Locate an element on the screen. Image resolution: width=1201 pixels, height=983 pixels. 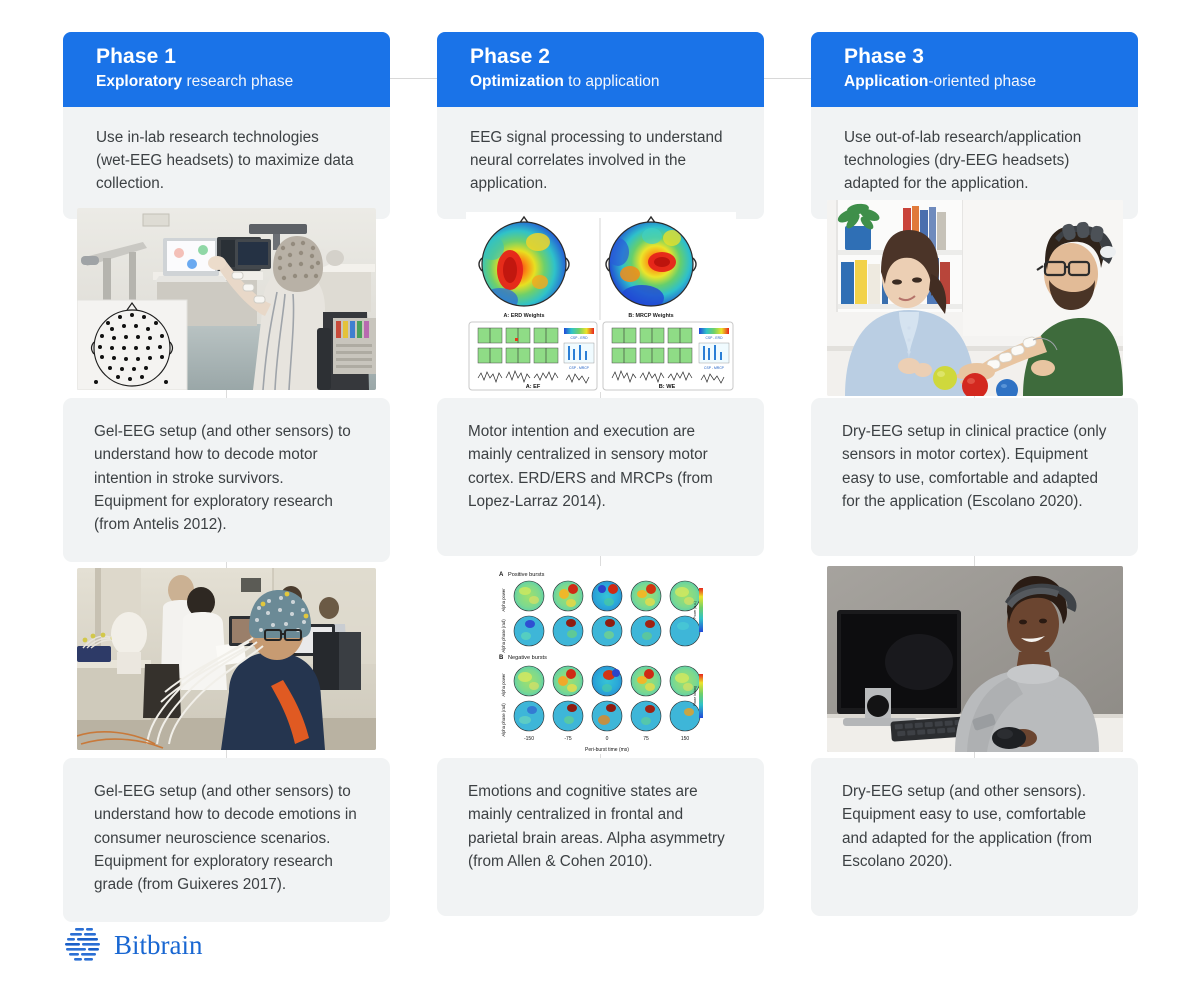
lab-photo-wet-eeg-cap-participant is located at coordinates (226, 659).